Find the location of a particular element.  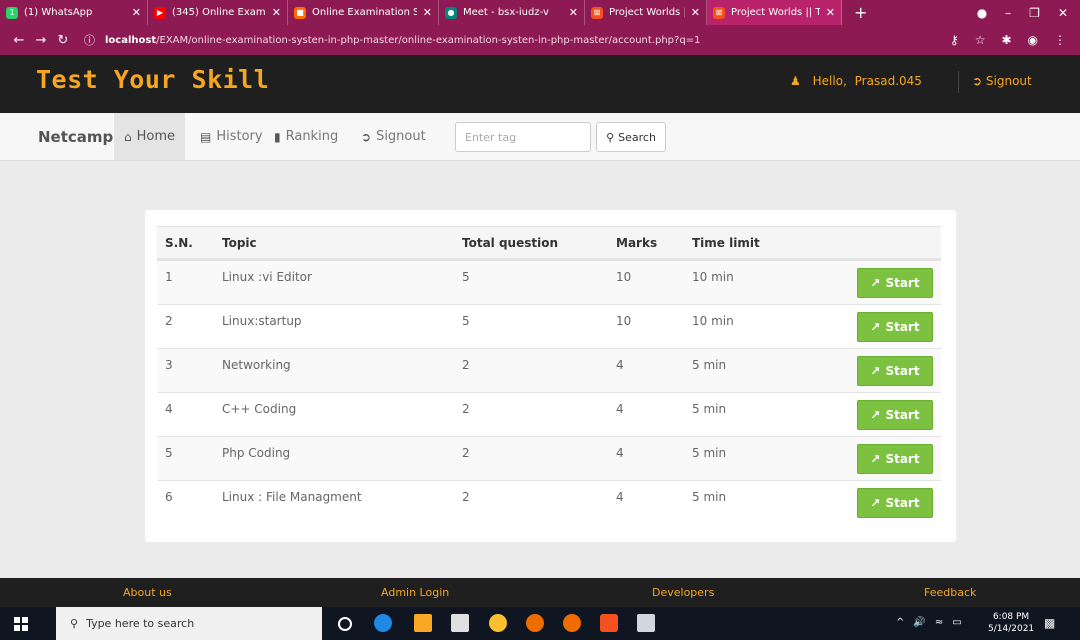

cortana-icon is located at coordinates (345, 624).